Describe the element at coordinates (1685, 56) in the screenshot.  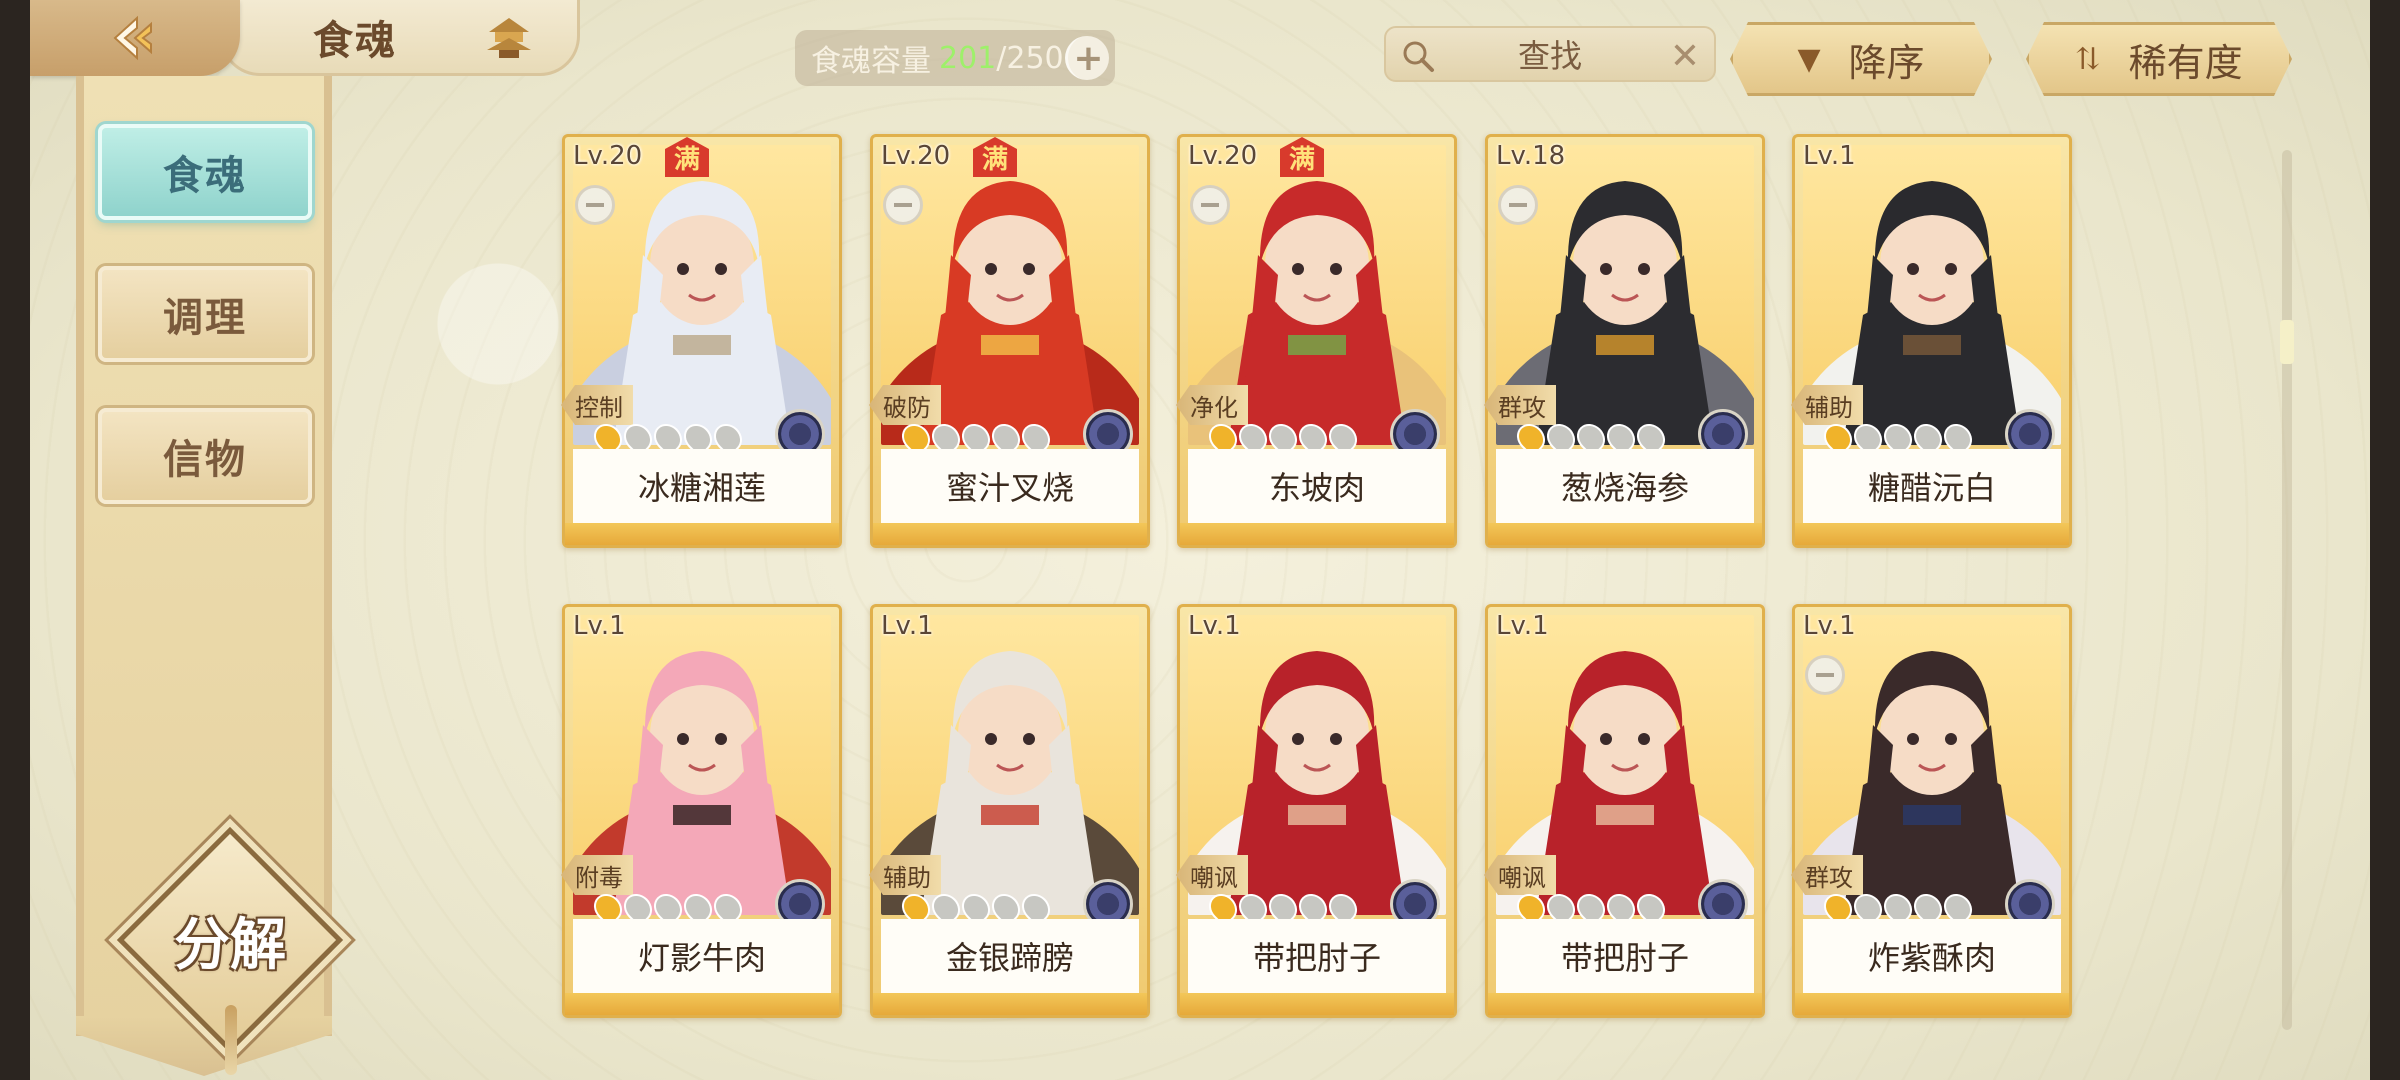
I see `clear-search-icon: ✕` at that location.